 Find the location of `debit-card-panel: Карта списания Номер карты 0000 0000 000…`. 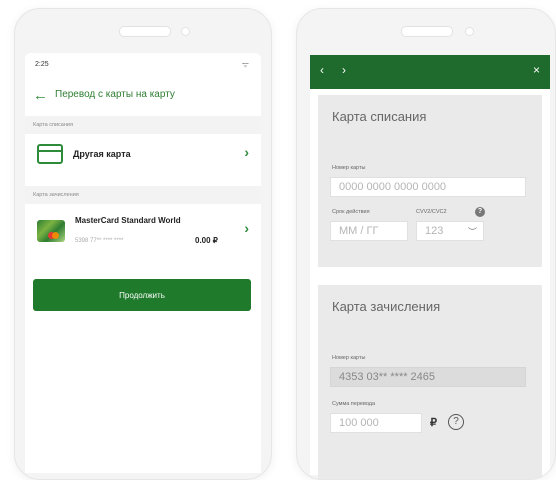

debit-card-panel: Карта списания Номер карты 0000 0000 000… is located at coordinates (430, 181).